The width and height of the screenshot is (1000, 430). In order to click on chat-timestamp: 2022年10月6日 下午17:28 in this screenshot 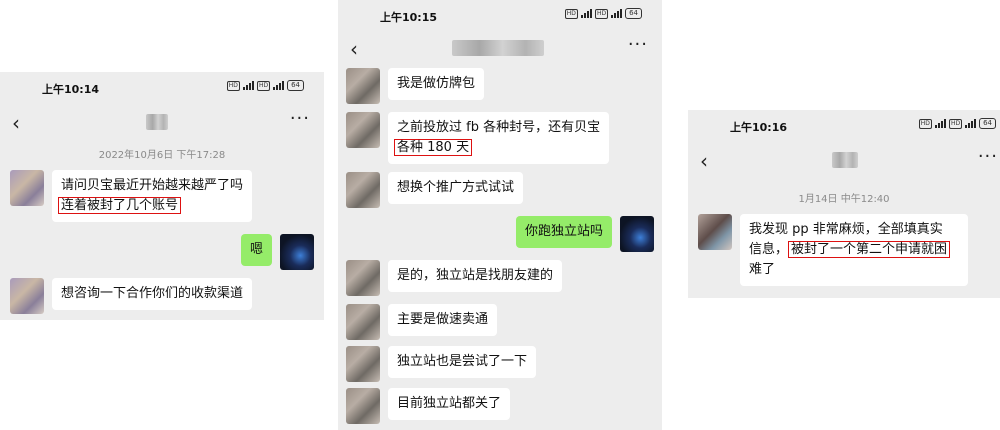, I will do `click(162, 155)`.